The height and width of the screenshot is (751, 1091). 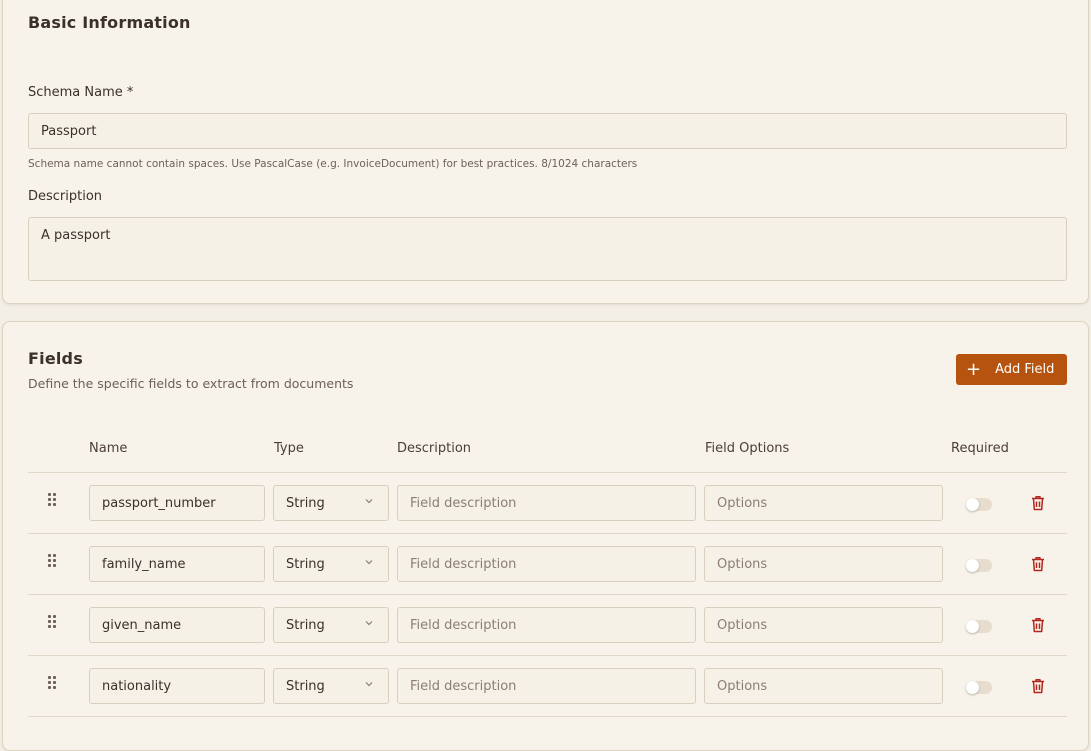 What do you see at coordinates (177, 564) in the screenshot?
I see `field-name-input: family_name` at bounding box center [177, 564].